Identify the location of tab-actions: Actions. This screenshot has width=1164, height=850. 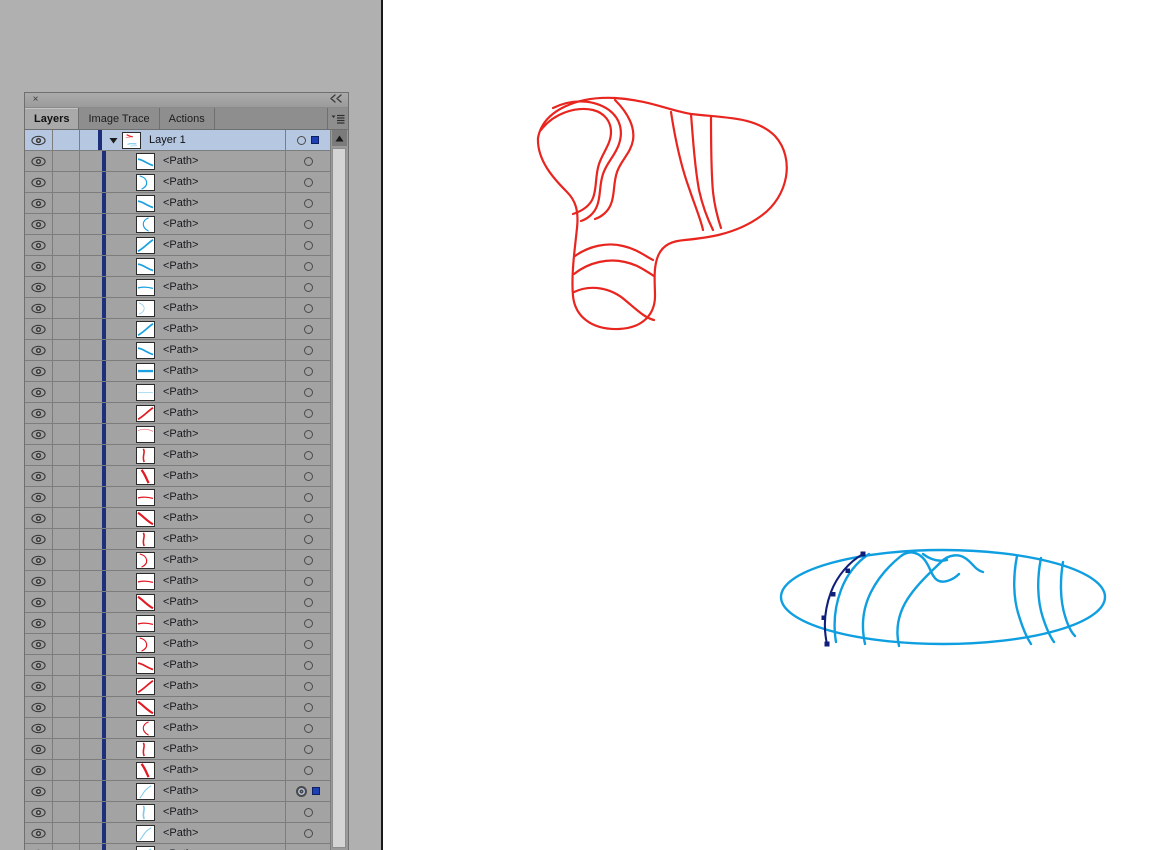
(187, 118).